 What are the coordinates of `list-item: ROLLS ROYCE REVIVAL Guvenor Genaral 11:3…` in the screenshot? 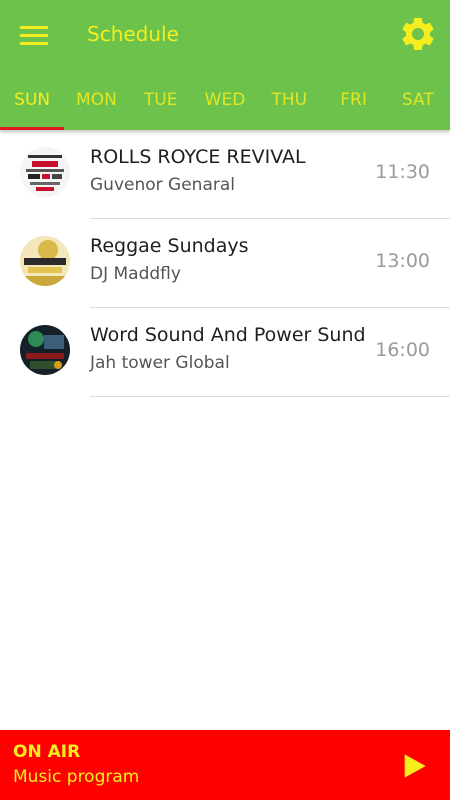 It's located at (235, 174).